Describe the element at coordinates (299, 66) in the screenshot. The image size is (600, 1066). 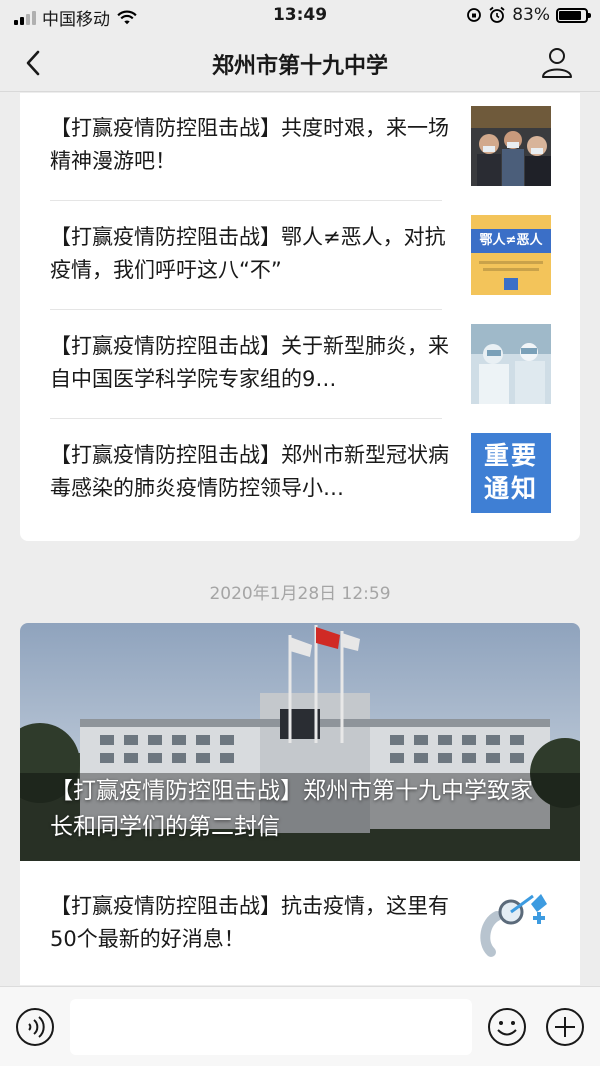
I see `page-title: 郑州市第十九中学` at that location.